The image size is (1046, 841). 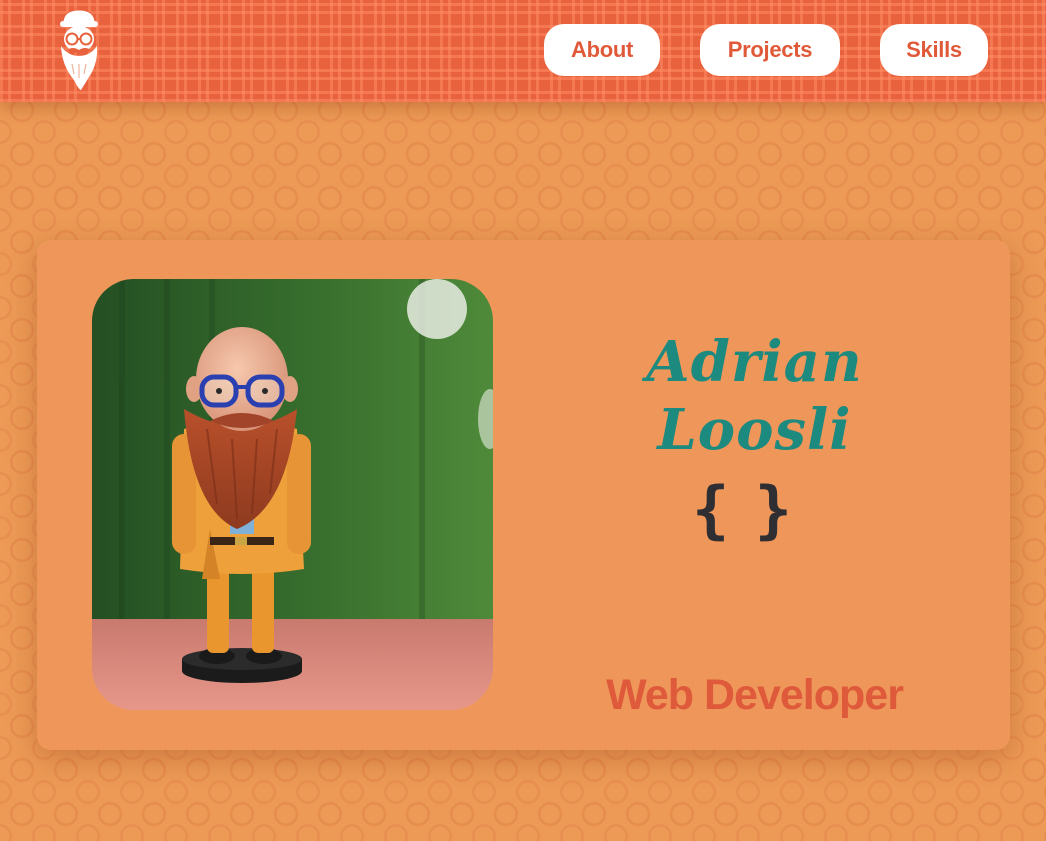 I want to click on profile-name: Adrian Loosli, so click(x=754, y=396).